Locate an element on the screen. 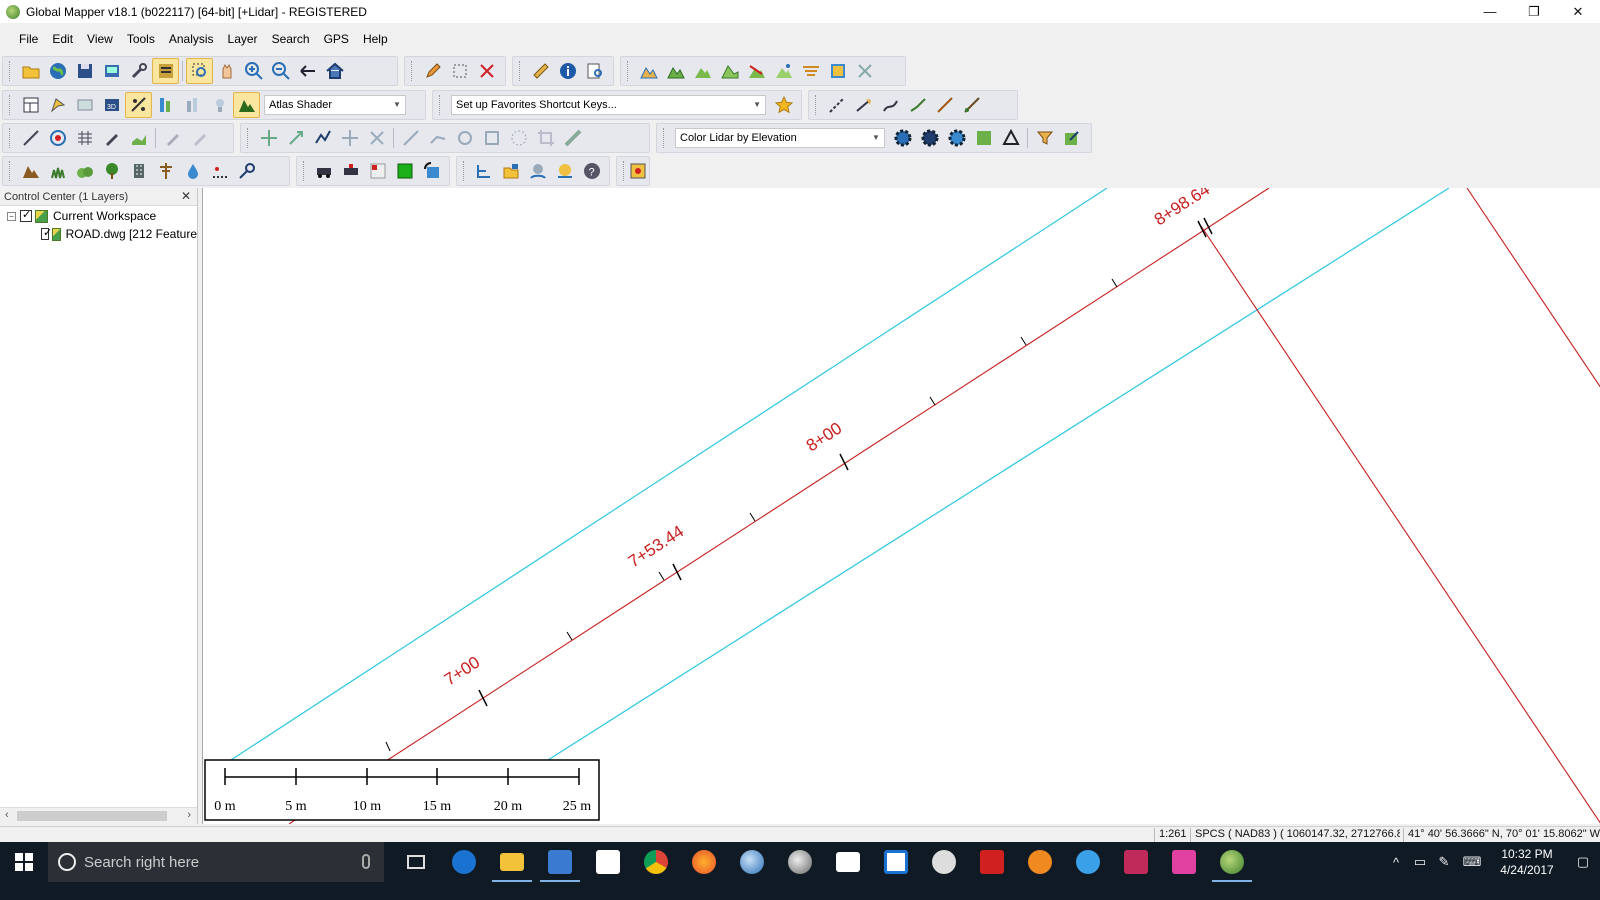 Image resolution: width=1600 pixels, height=900 pixels. microphone-icon is located at coordinates (366, 861).